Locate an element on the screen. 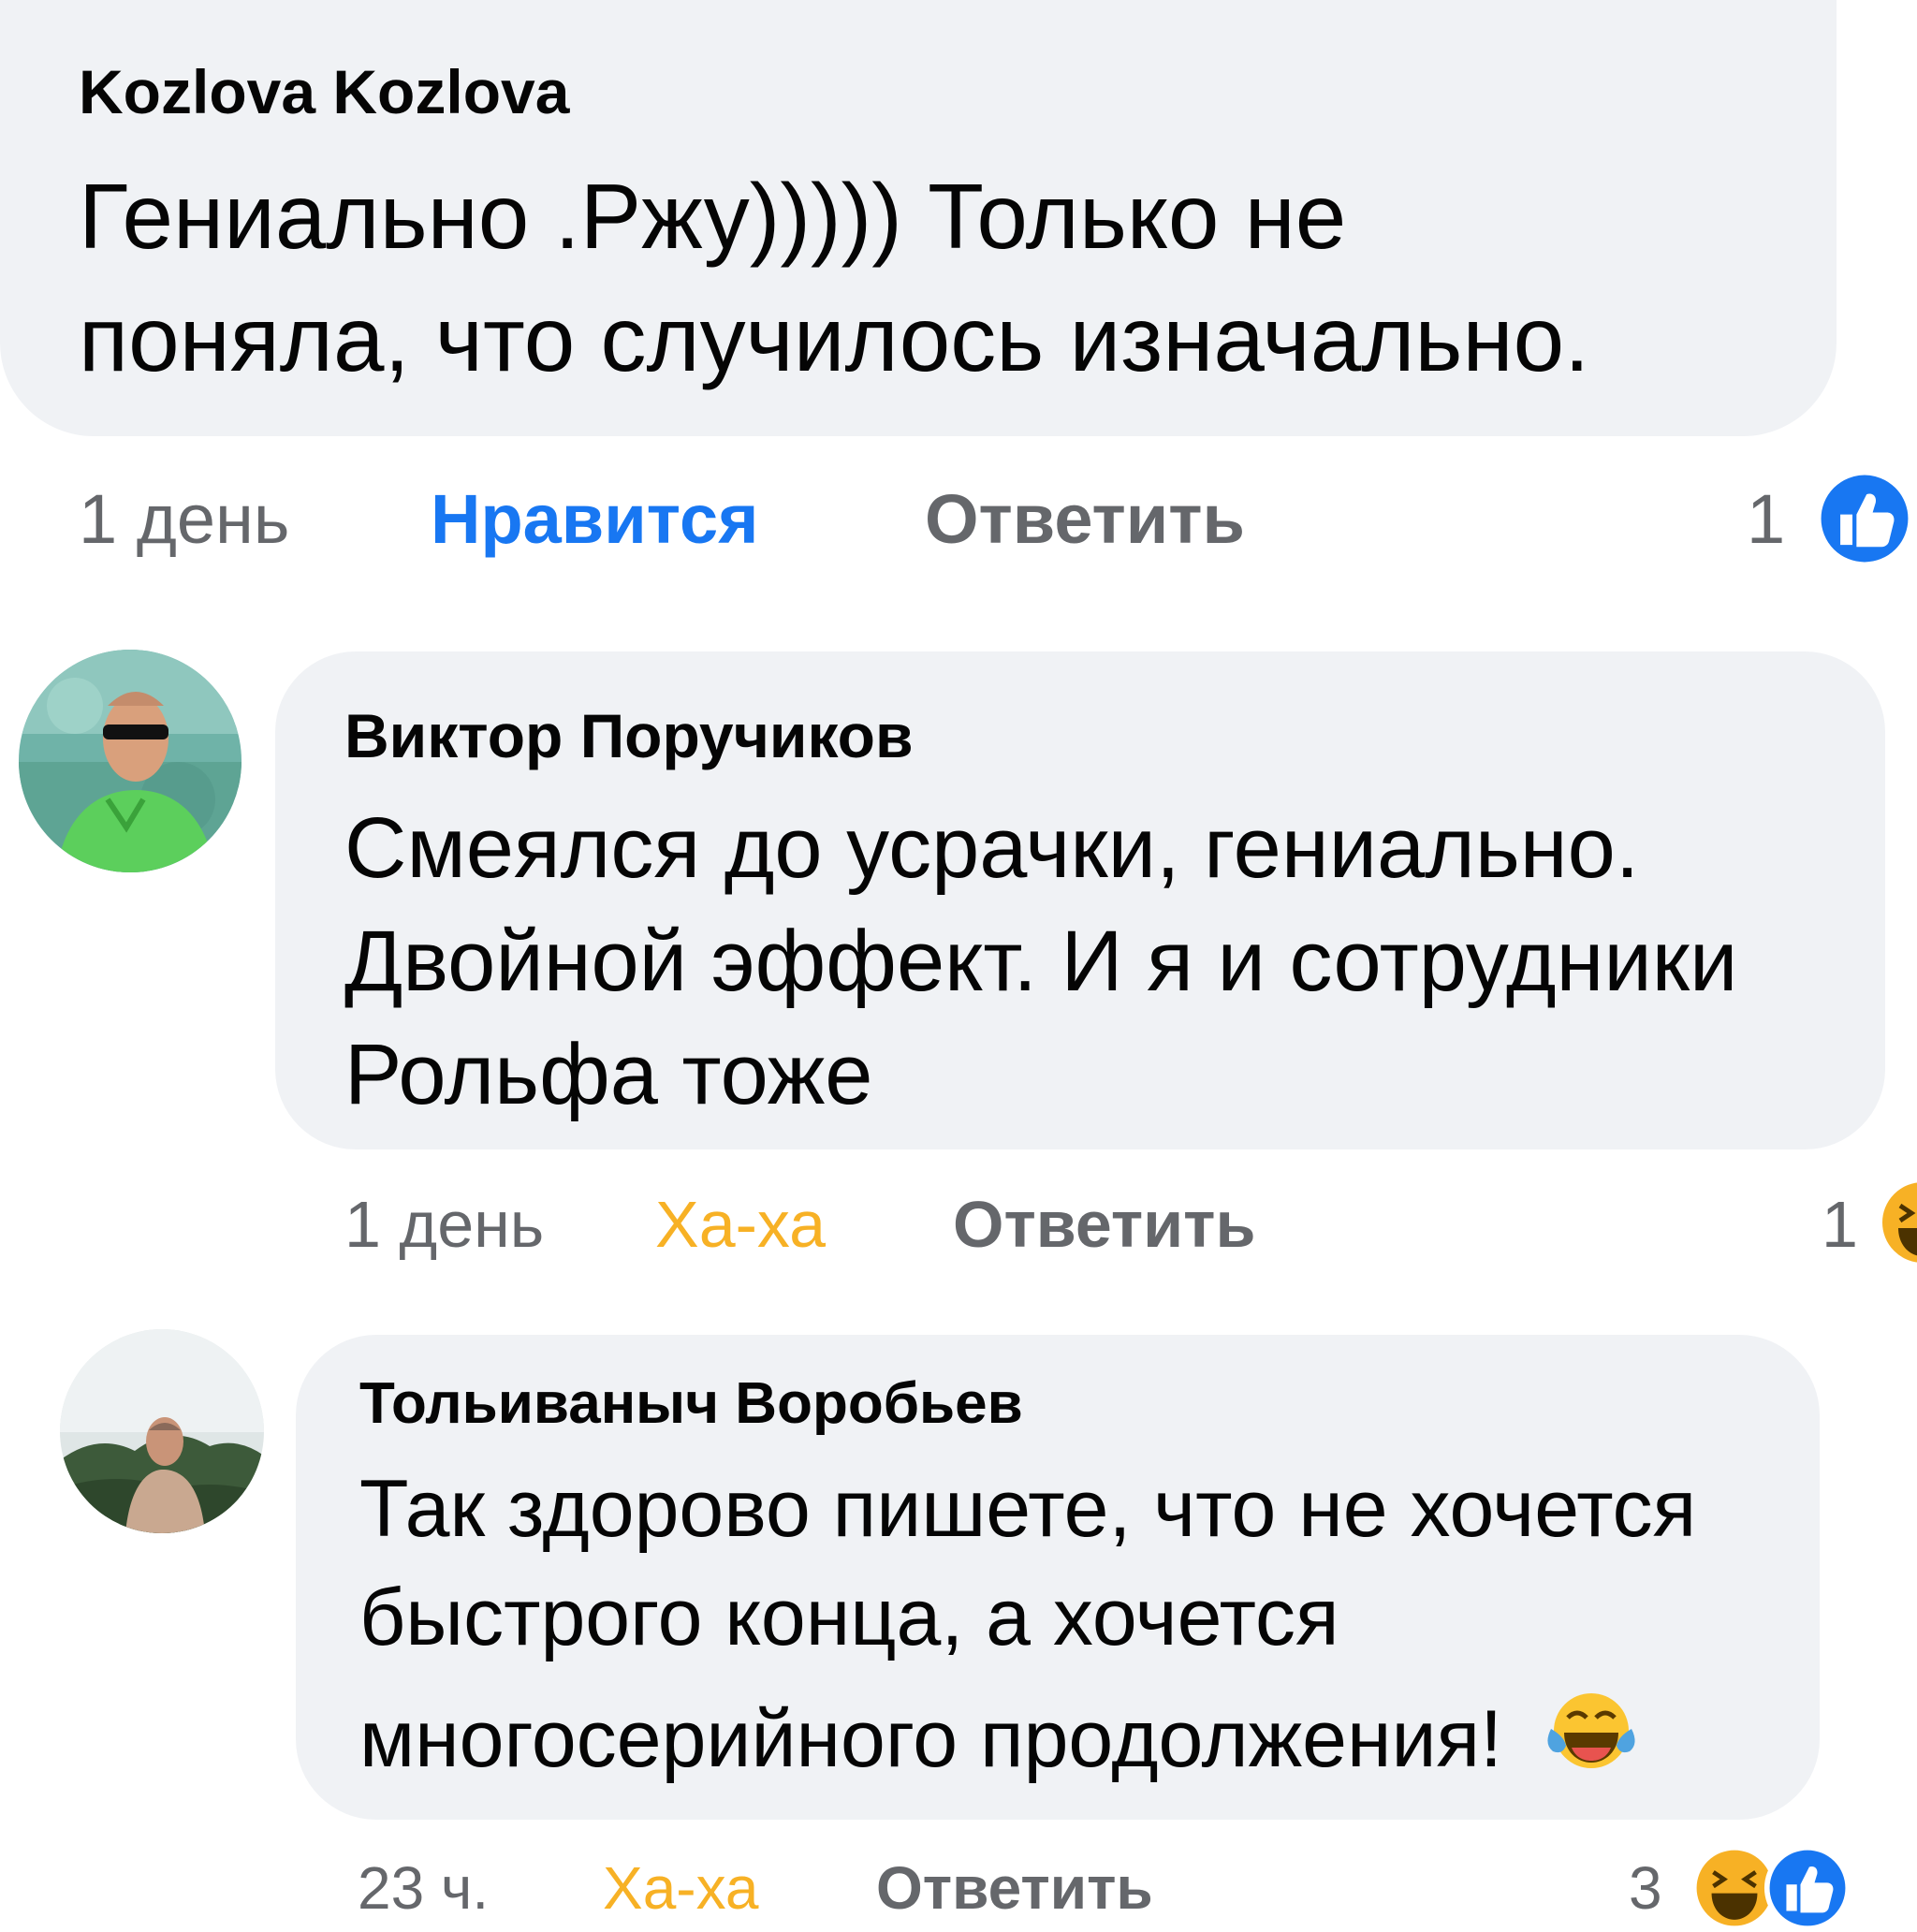 The image size is (1917, 1932). comment-text-segment: многосерийного продолжения! is located at coordinates (931, 1739).